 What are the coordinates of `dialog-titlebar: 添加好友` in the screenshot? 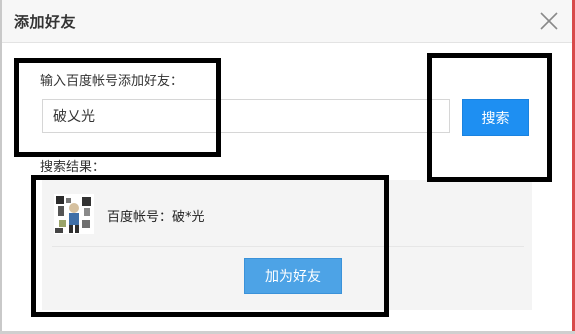 It's located at (287, 21).